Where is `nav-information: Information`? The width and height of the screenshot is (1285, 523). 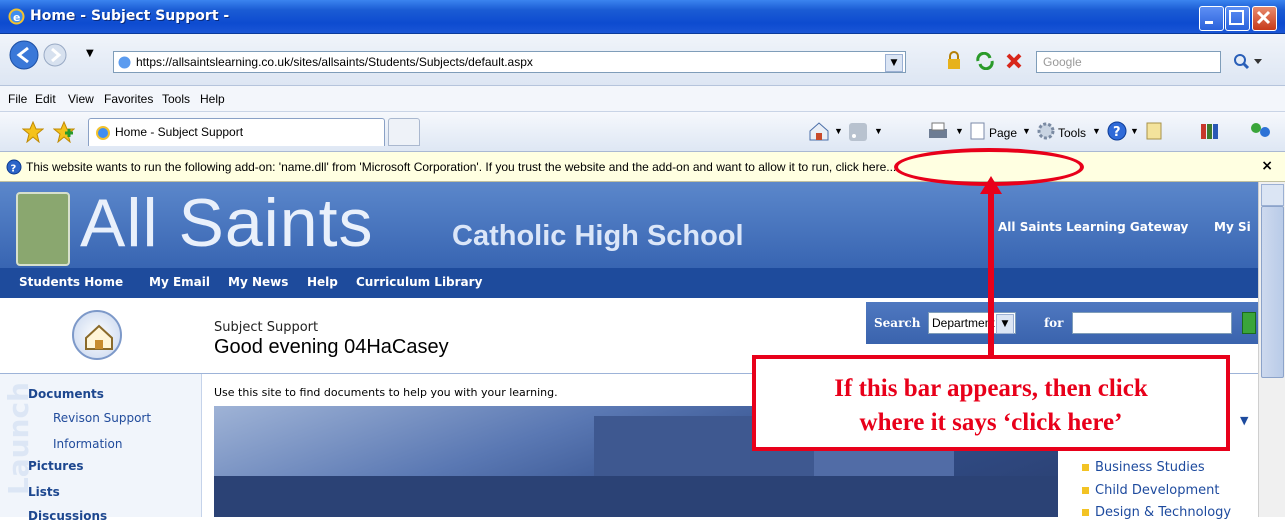
nav-information: Information is located at coordinates (87, 444).